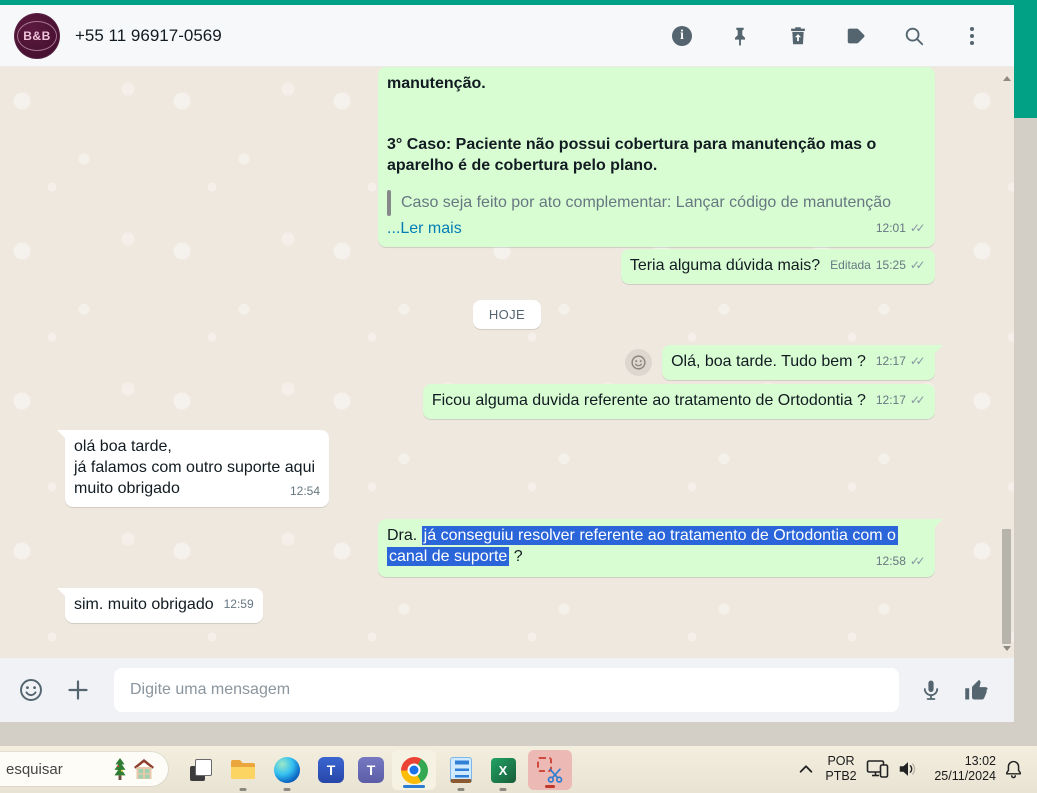 This screenshot has width=1037, height=793. Describe the element at coordinates (78, 690) in the screenshot. I see `attach-plus-icon` at that location.